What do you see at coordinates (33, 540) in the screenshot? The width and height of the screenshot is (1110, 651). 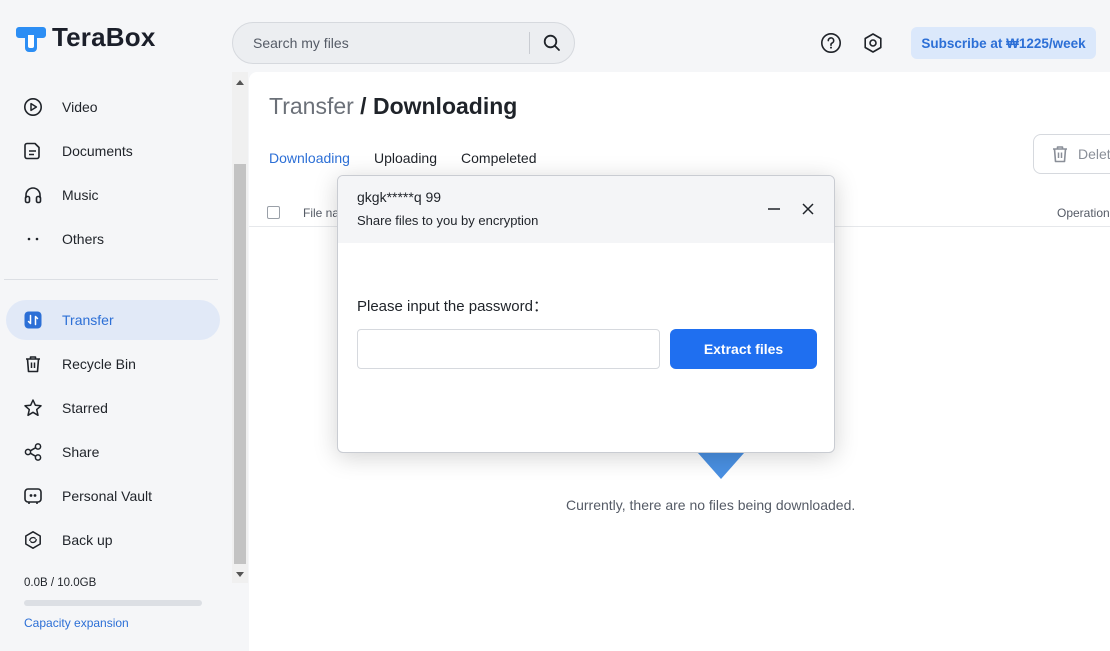 I see `backup-icon` at bounding box center [33, 540].